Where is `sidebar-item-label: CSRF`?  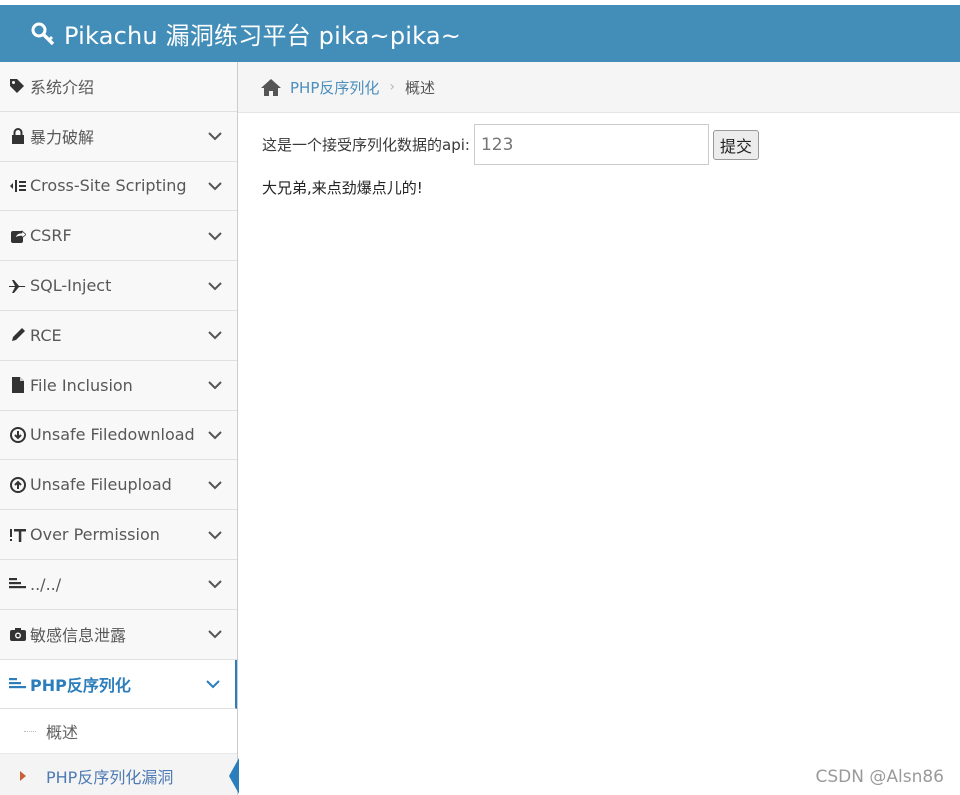 sidebar-item-label: CSRF is located at coordinates (51, 236).